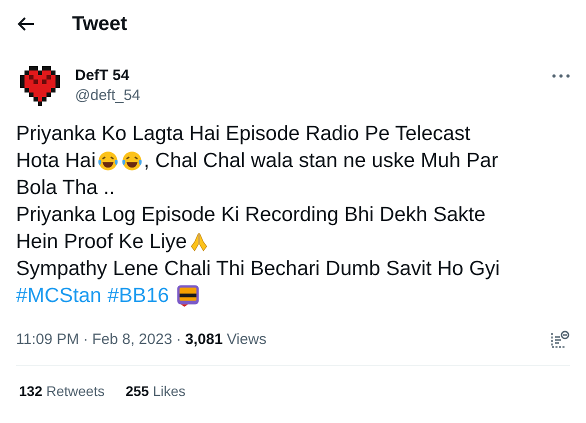  Describe the element at coordinates (560, 339) in the screenshot. I see `analytics-icon` at that location.